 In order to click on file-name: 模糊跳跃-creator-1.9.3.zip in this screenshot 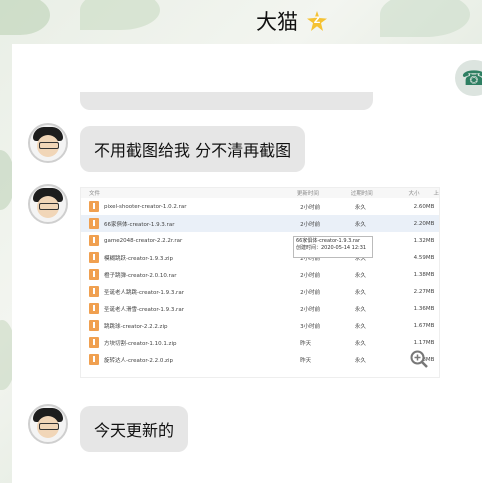, I will do `click(138, 258)`.